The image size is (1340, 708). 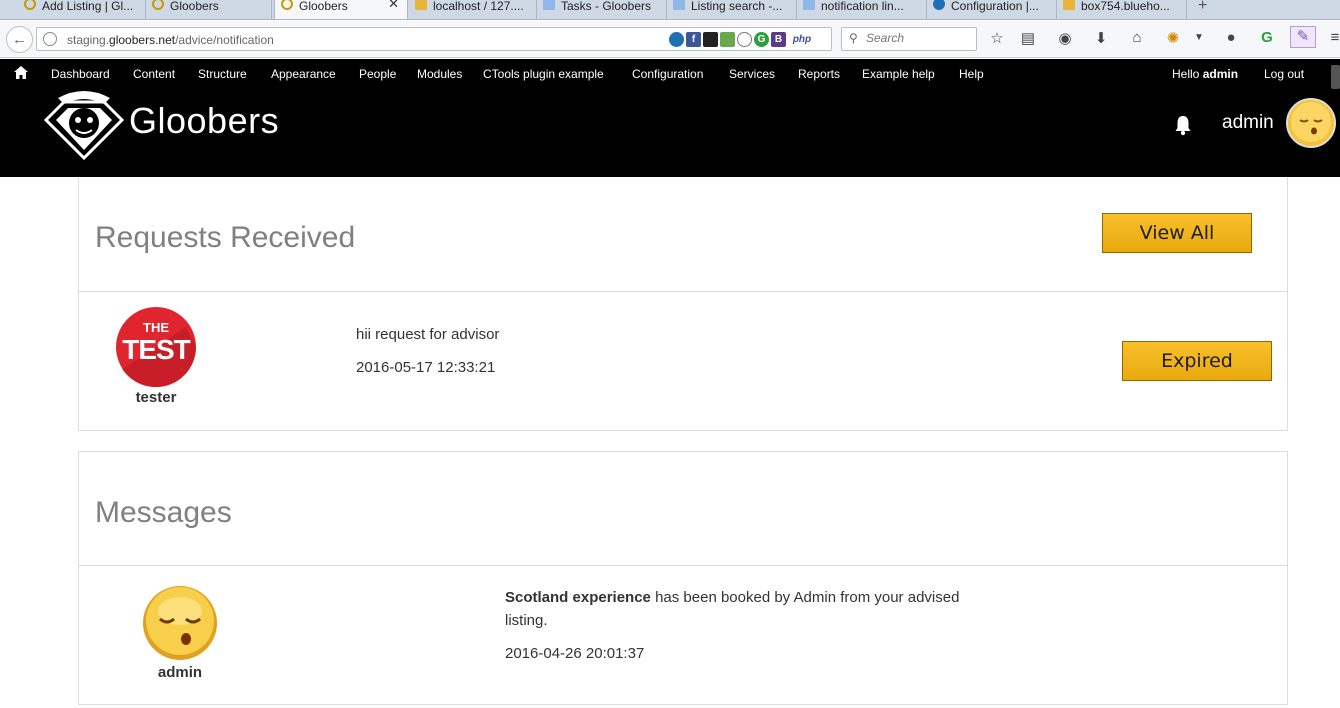 I want to click on back-button: ←, so click(x=19, y=39).